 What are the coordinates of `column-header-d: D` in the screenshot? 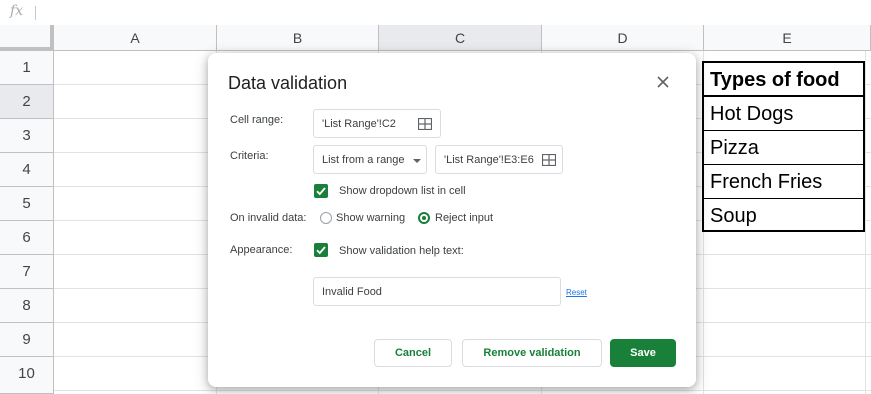 It's located at (623, 38).